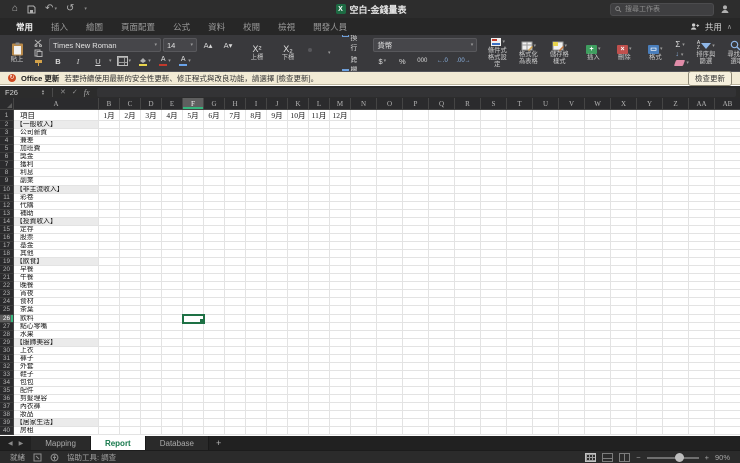 The height and width of the screenshot is (463, 740). What do you see at coordinates (682, 54) in the screenshot?
I see `fill-button: ↓ ▾` at bounding box center [682, 54].